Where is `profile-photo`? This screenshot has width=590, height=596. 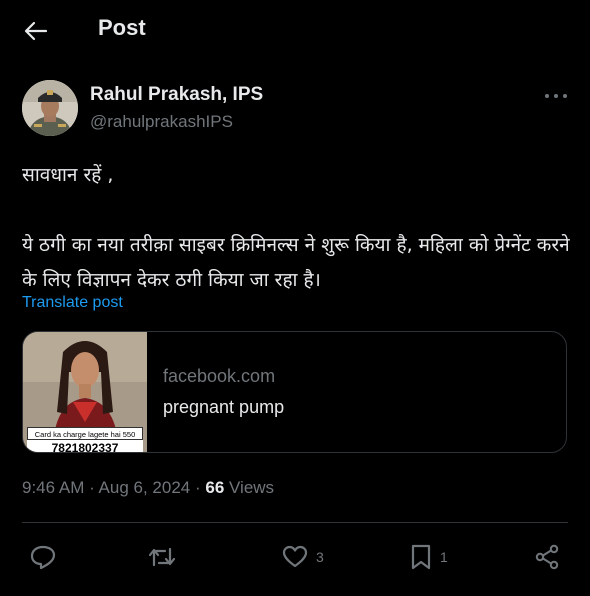
profile-photo is located at coordinates (50, 108).